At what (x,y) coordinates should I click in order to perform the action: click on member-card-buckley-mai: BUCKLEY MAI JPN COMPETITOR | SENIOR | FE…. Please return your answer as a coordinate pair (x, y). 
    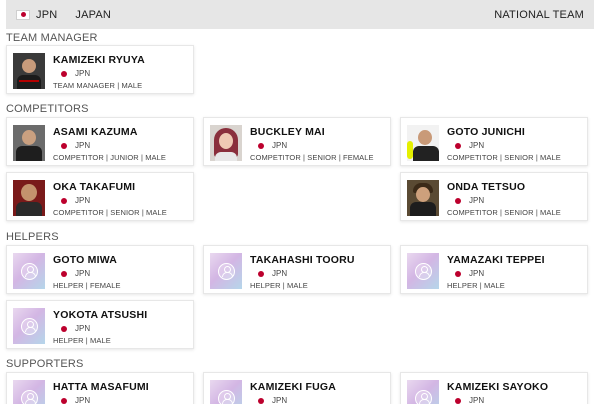
    Looking at the image, I should click on (297, 141).